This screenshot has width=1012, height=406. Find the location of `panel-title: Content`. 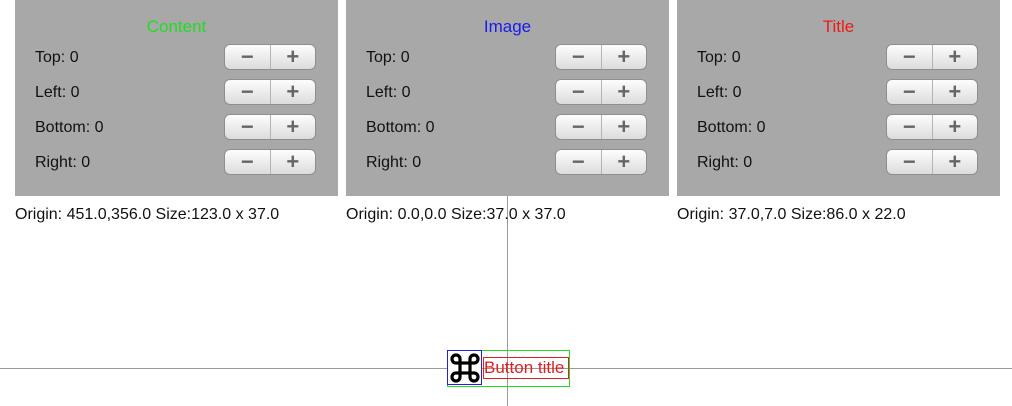

panel-title: Content is located at coordinates (176, 26).